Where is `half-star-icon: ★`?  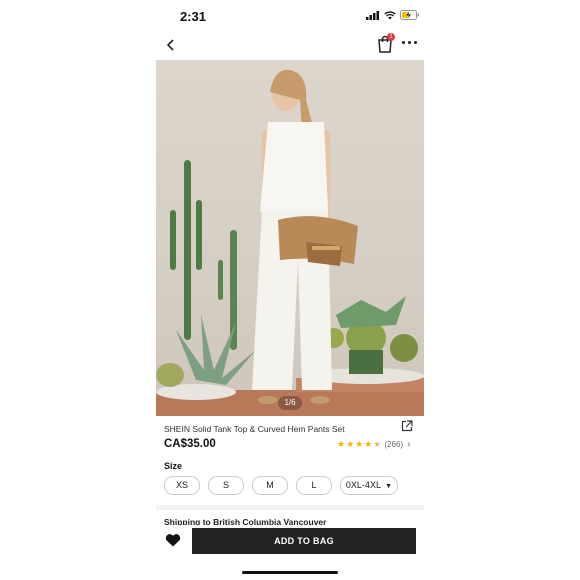 half-star-icon: ★ is located at coordinates (377, 444).